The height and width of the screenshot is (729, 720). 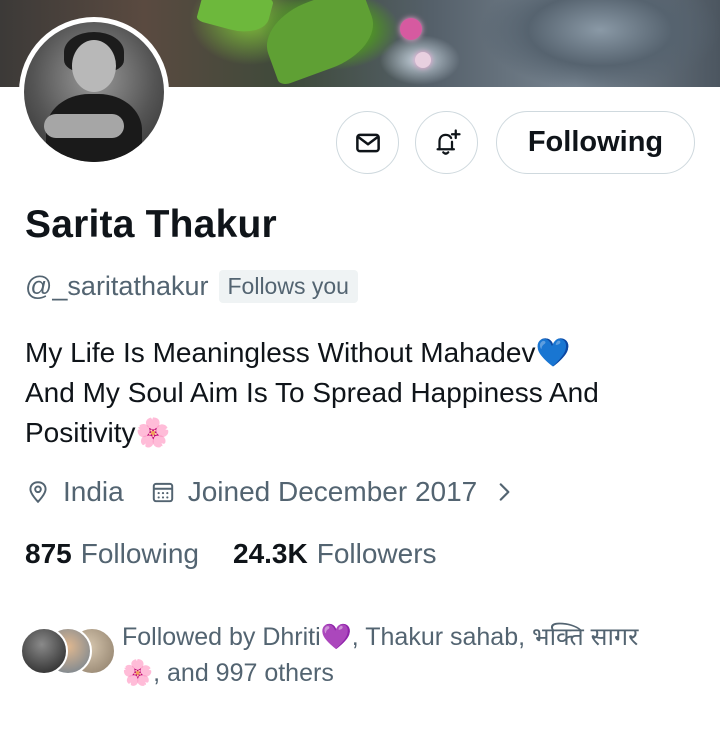 I want to click on location-pin-icon, so click(x=38, y=492).